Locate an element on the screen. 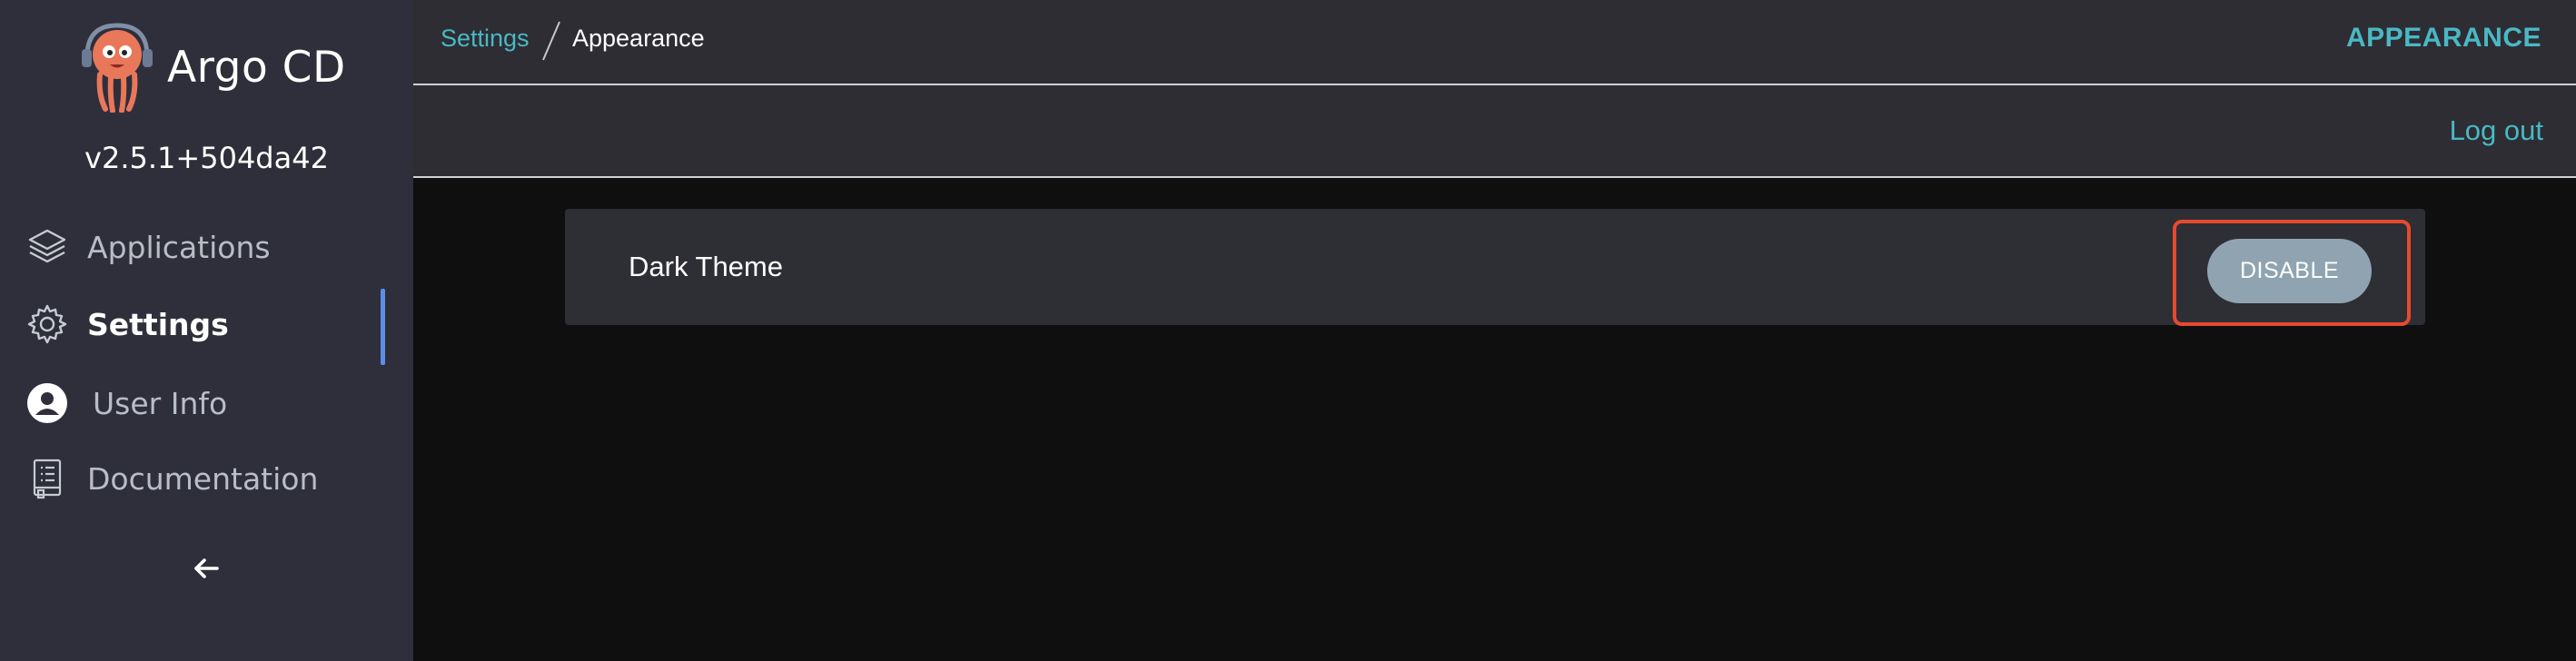  sidebar-item-documentation: Documentation is located at coordinates (171, 479).